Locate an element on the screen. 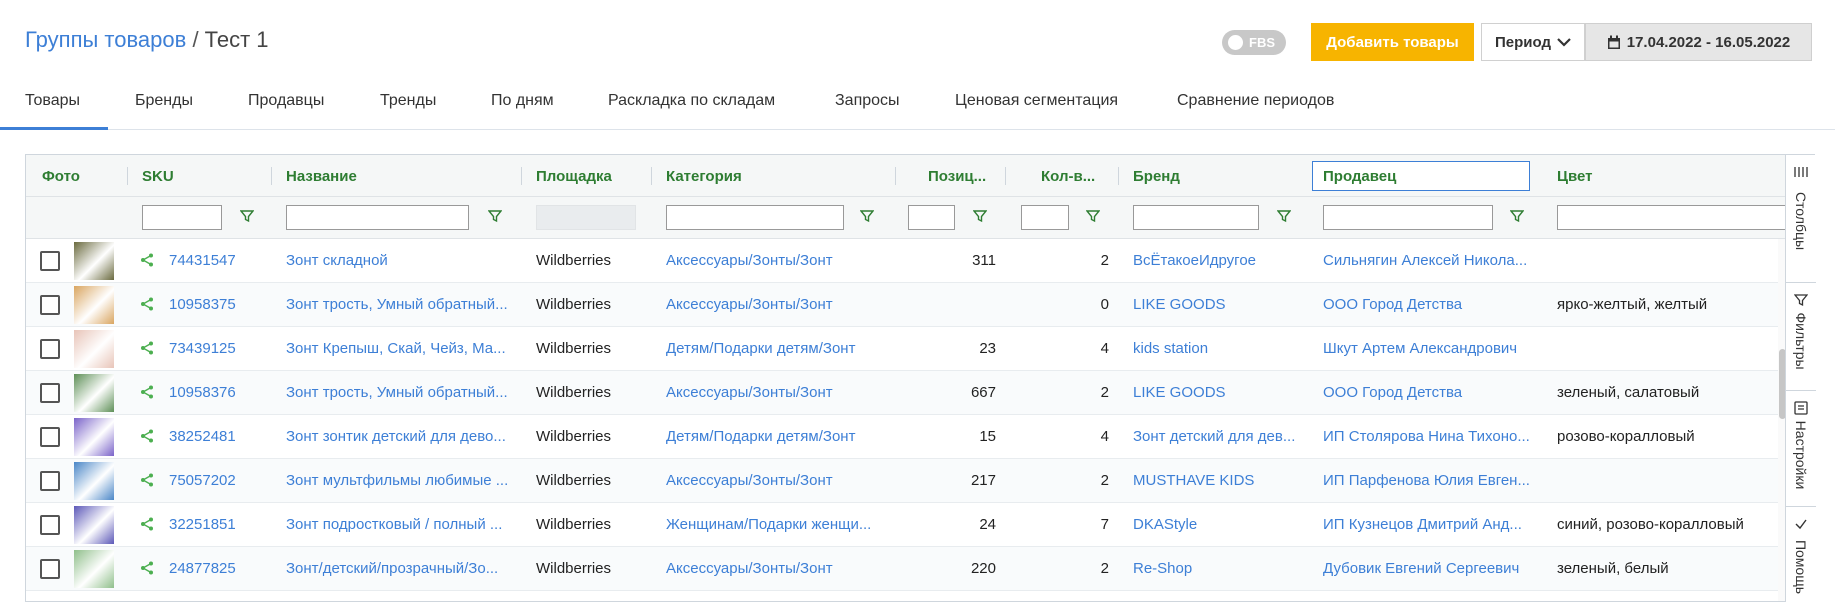 This screenshot has width=1848, height=602. columns-panel-button: Столбцы is located at coordinates (1801, 219).